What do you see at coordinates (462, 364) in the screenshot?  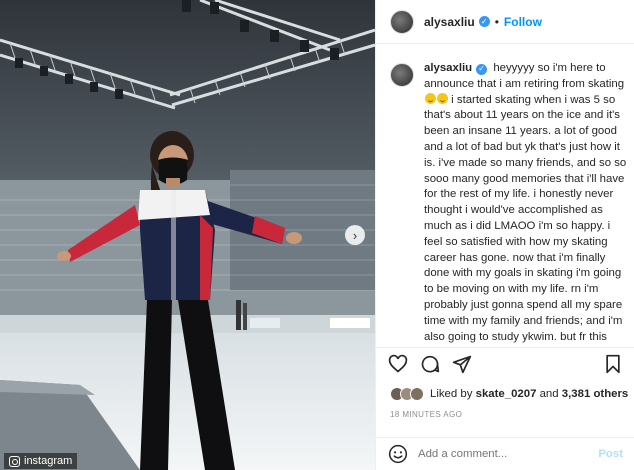 I see `share-icon` at bounding box center [462, 364].